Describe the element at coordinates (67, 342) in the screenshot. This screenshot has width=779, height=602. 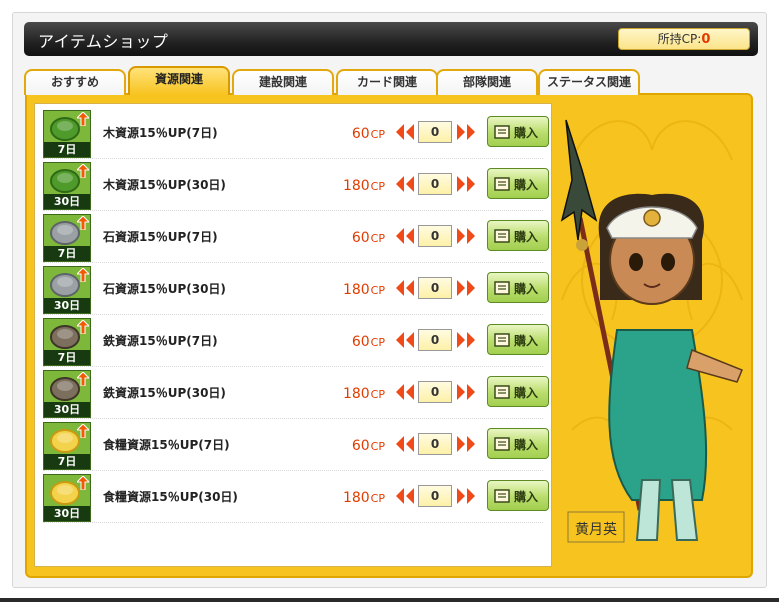
I see `iron-resource-icon: 7日` at that location.